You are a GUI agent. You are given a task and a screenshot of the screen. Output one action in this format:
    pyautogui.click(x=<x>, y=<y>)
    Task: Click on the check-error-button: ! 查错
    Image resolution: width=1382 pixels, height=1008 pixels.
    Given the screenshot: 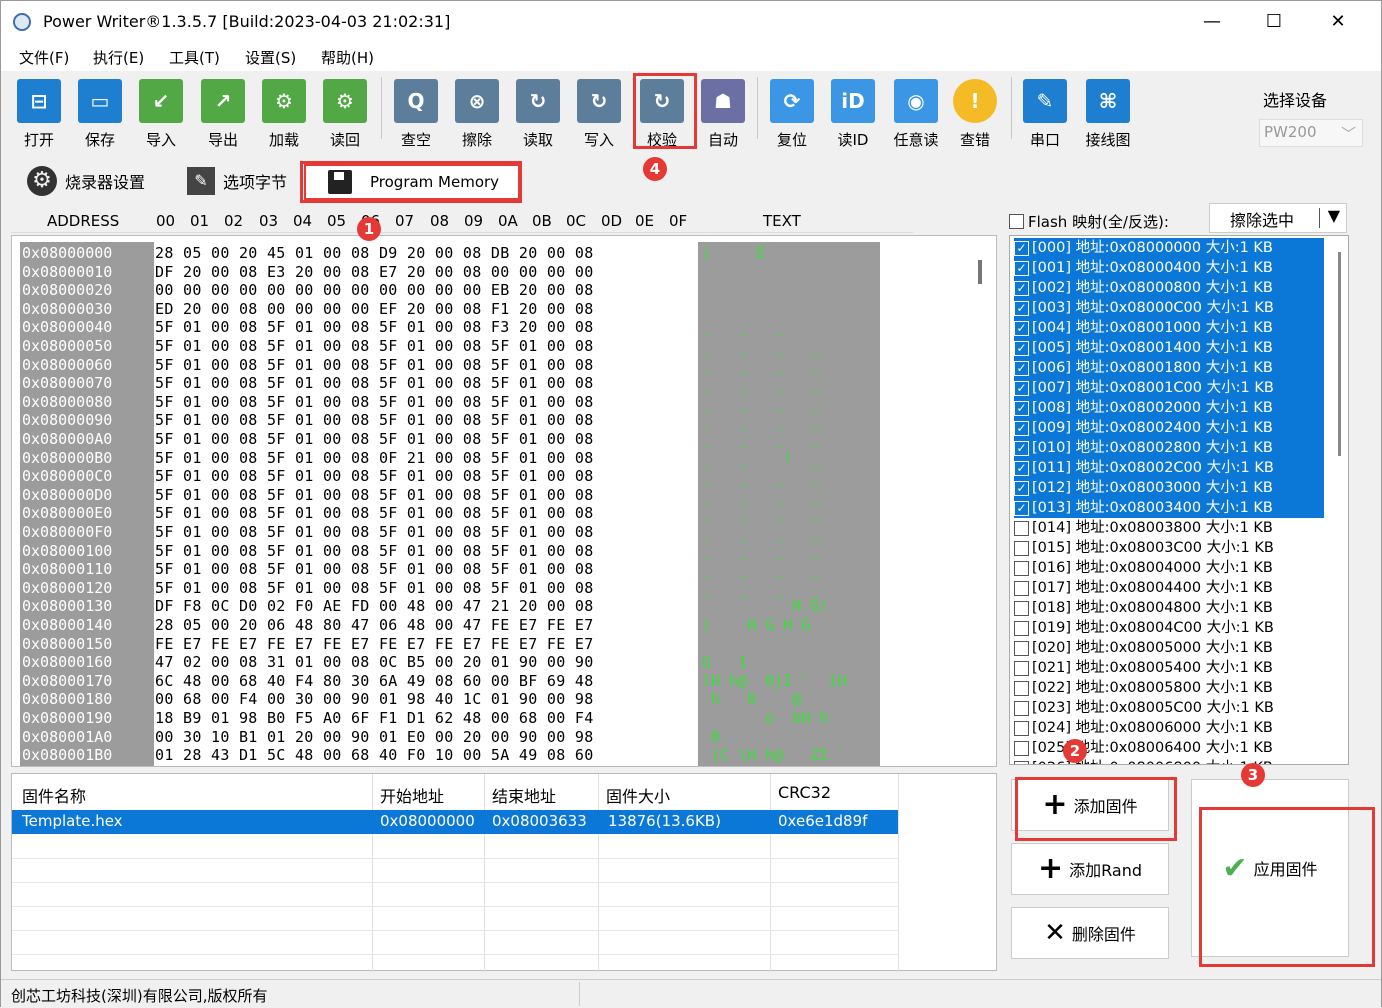 What is the action you would take?
    pyautogui.click(x=975, y=114)
    